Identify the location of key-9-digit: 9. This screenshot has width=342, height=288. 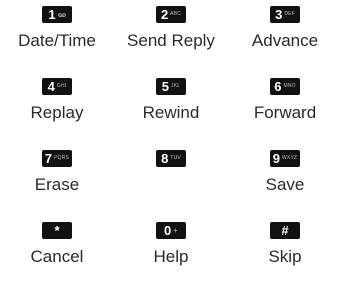
(276, 158).